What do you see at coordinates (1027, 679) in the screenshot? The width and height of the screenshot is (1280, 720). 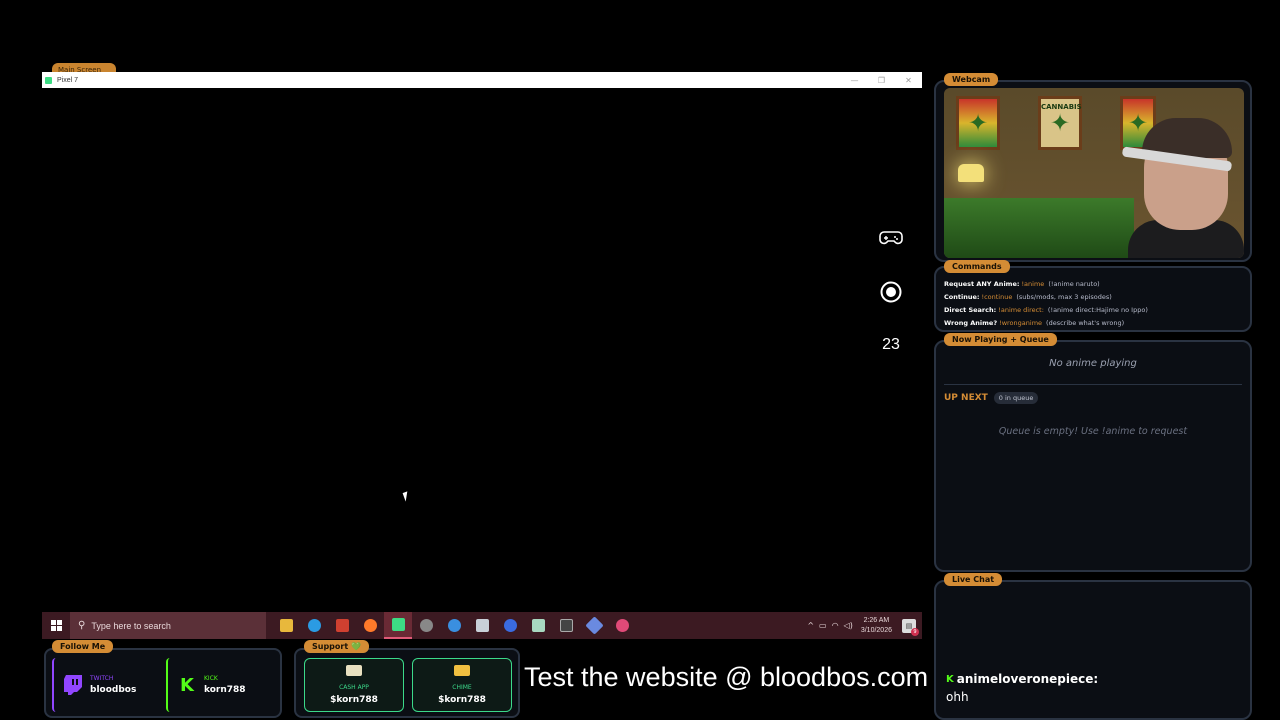 I see `chat-username: animeloveronepiece:` at bounding box center [1027, 679].